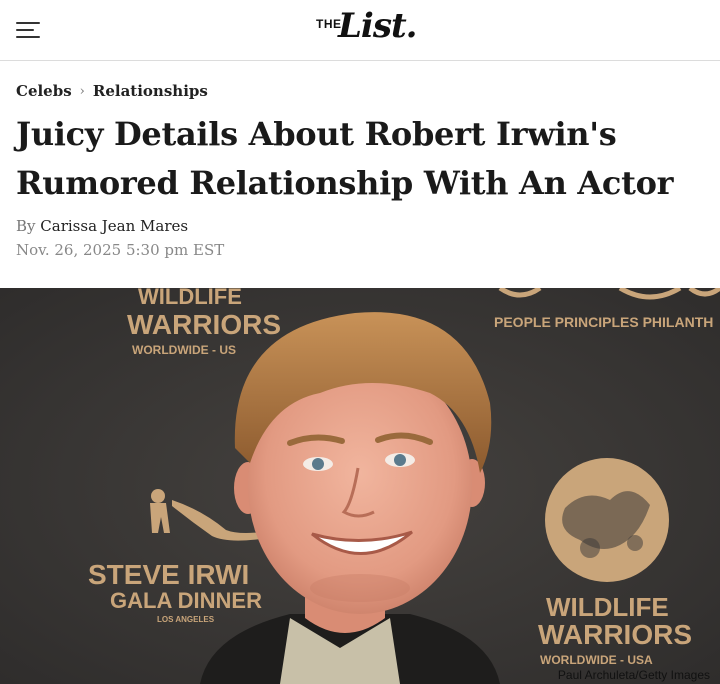  I want to click on backdrop-wildlife-top: WILDLIFE, so click(190, 298).